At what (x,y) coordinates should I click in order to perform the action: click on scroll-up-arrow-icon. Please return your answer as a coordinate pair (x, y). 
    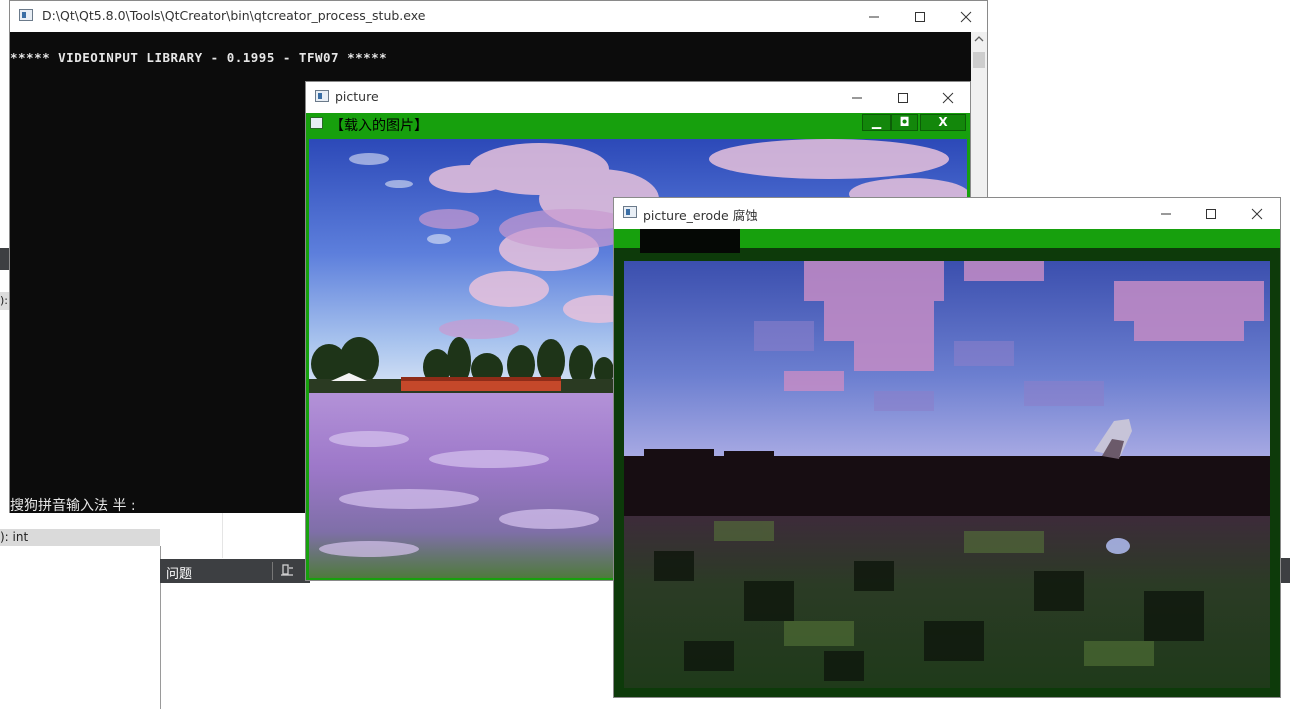
    Looking at the image, I should click on (979, 39).